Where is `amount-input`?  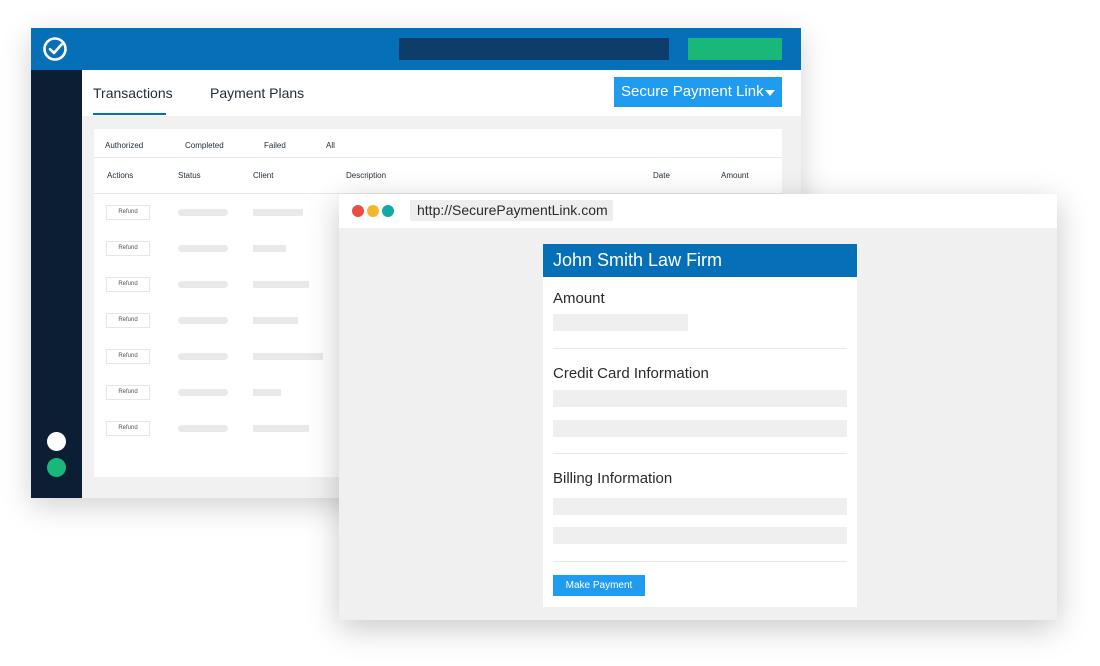
amount-input is located at coordinates (620, 322).